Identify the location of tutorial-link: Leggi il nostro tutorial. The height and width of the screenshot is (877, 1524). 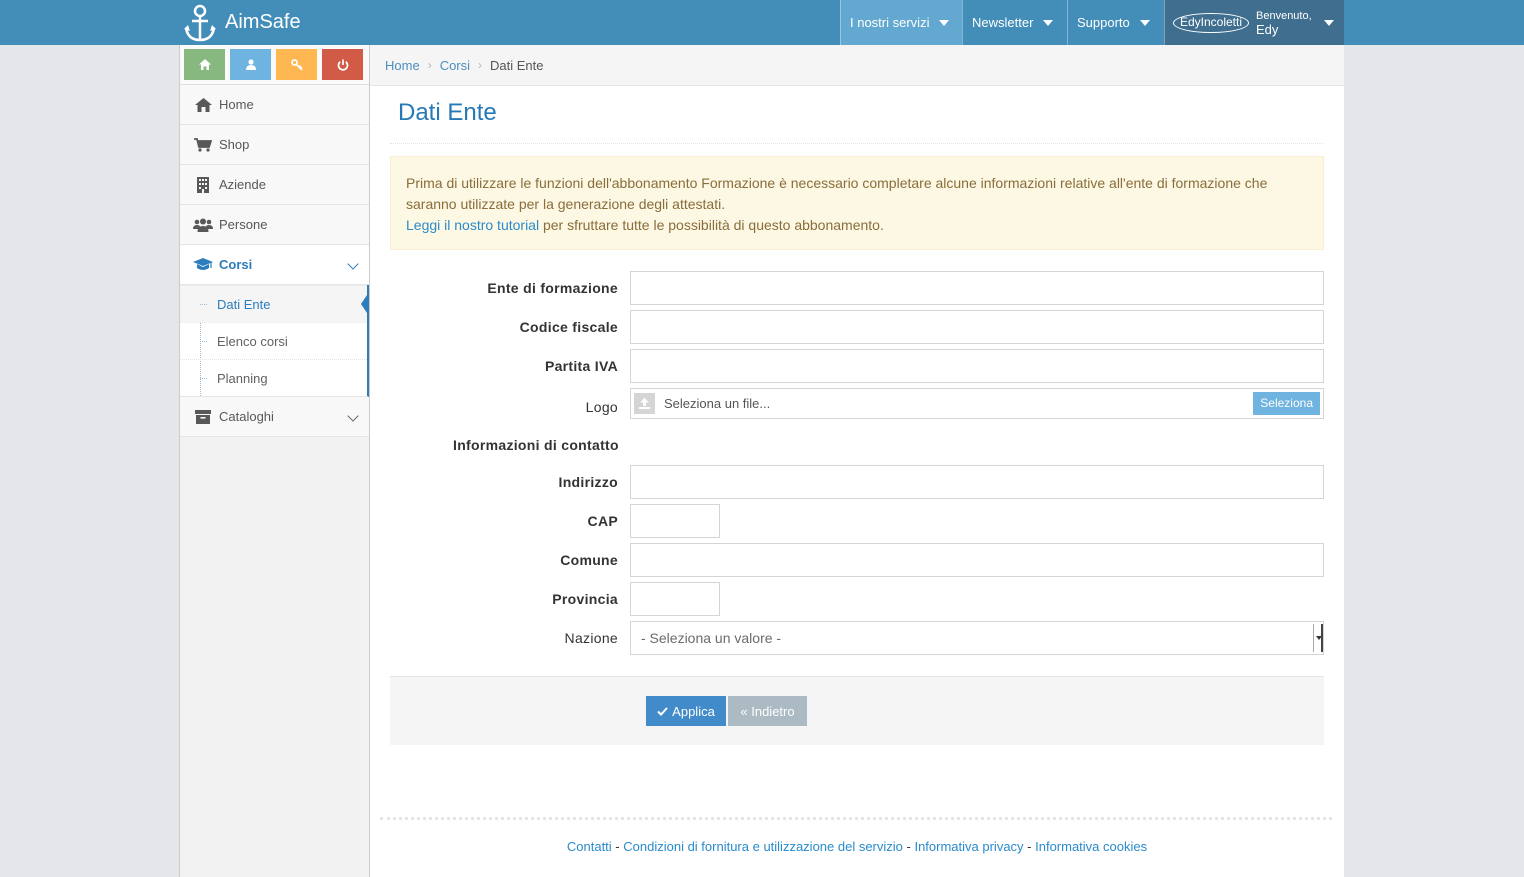
(472, 225).